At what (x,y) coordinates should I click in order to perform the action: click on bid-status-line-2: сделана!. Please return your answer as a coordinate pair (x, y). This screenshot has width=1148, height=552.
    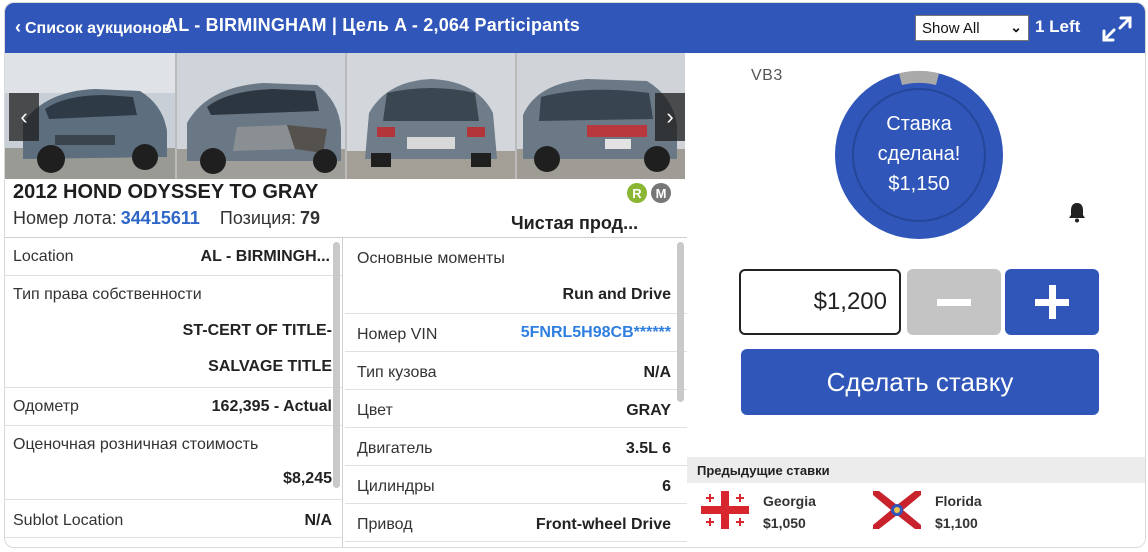
    Looking at the image, I should click on (919, 154).